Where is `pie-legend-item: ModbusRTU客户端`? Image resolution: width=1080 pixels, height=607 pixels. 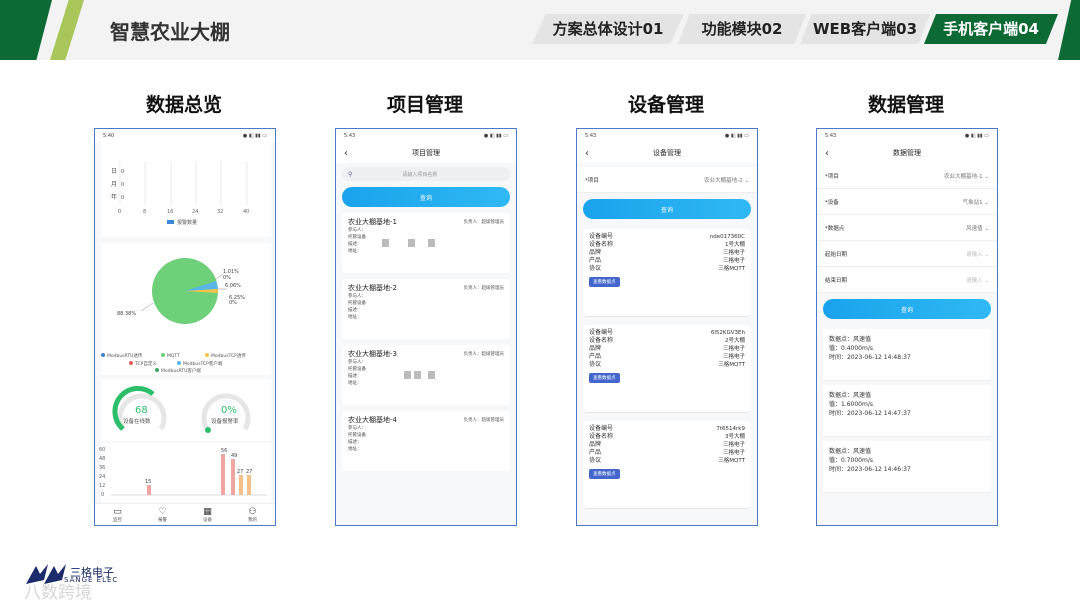
pie-legend-item: ModbusRTU客户端 is located at coordinates (181, 370).